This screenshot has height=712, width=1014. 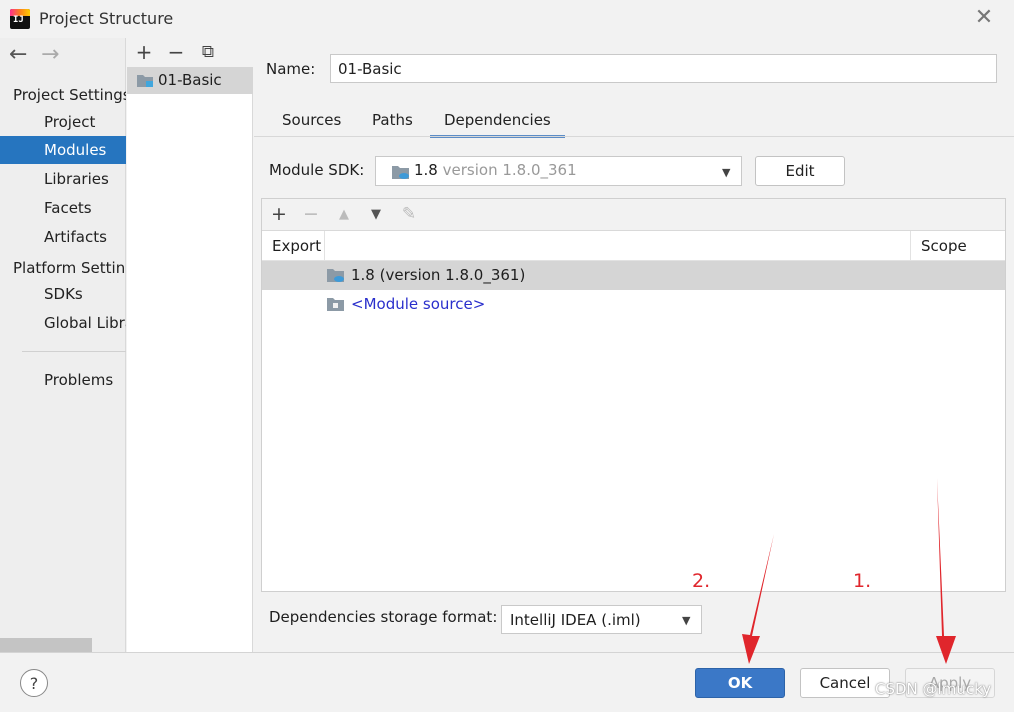 I want to click on arrow-to-apply, so click(x=946, y=571).